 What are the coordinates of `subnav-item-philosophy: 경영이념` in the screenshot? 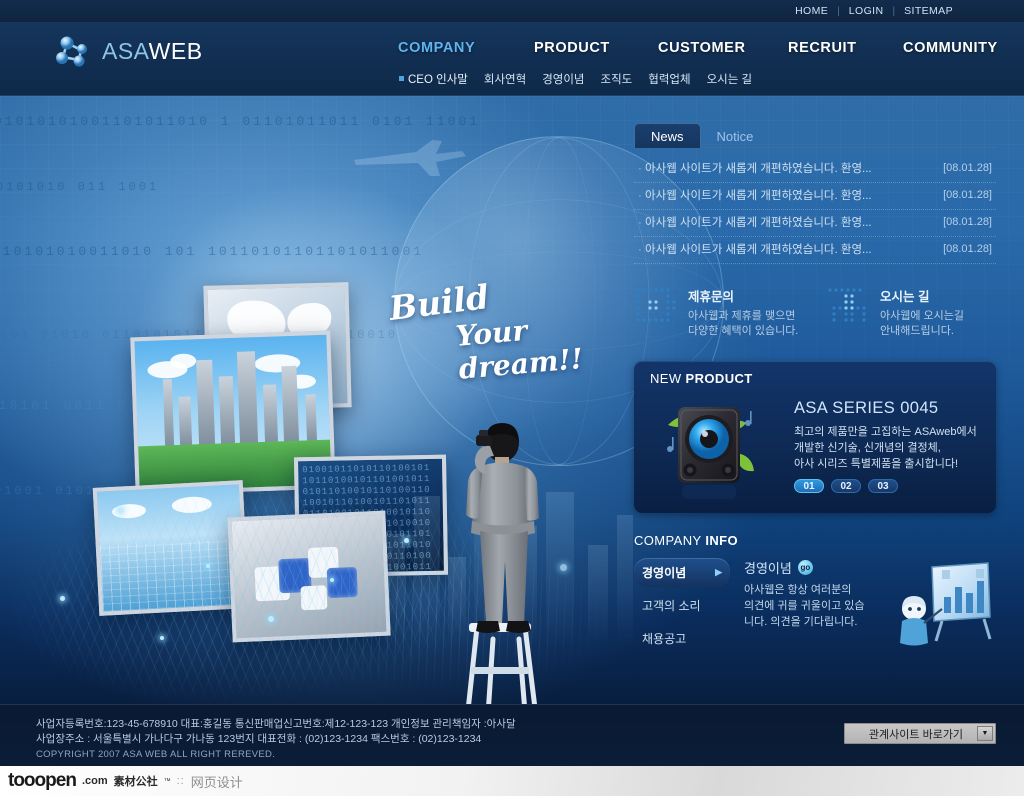 It's located at (563, 79).